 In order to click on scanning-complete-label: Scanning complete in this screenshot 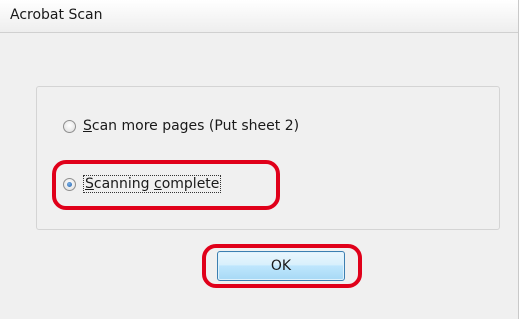, I will do `click(152, 184)`.